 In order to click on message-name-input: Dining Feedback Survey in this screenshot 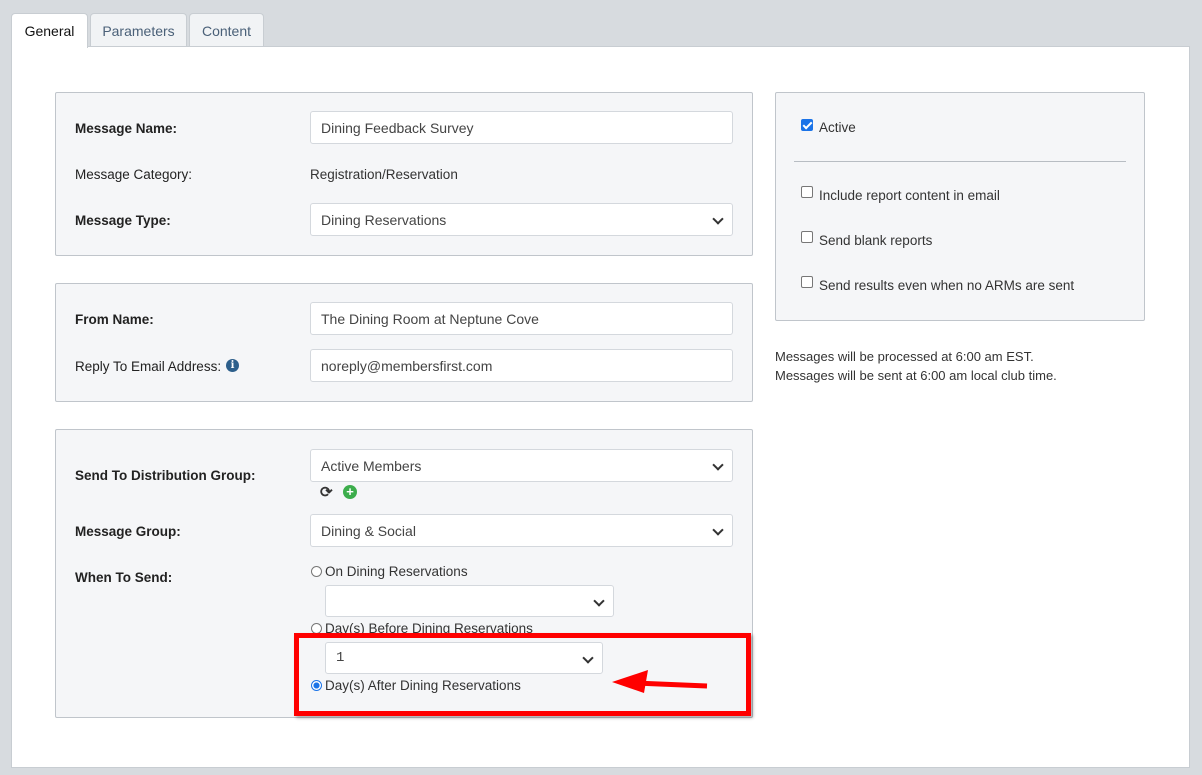, I will do `click(521, 127)`.